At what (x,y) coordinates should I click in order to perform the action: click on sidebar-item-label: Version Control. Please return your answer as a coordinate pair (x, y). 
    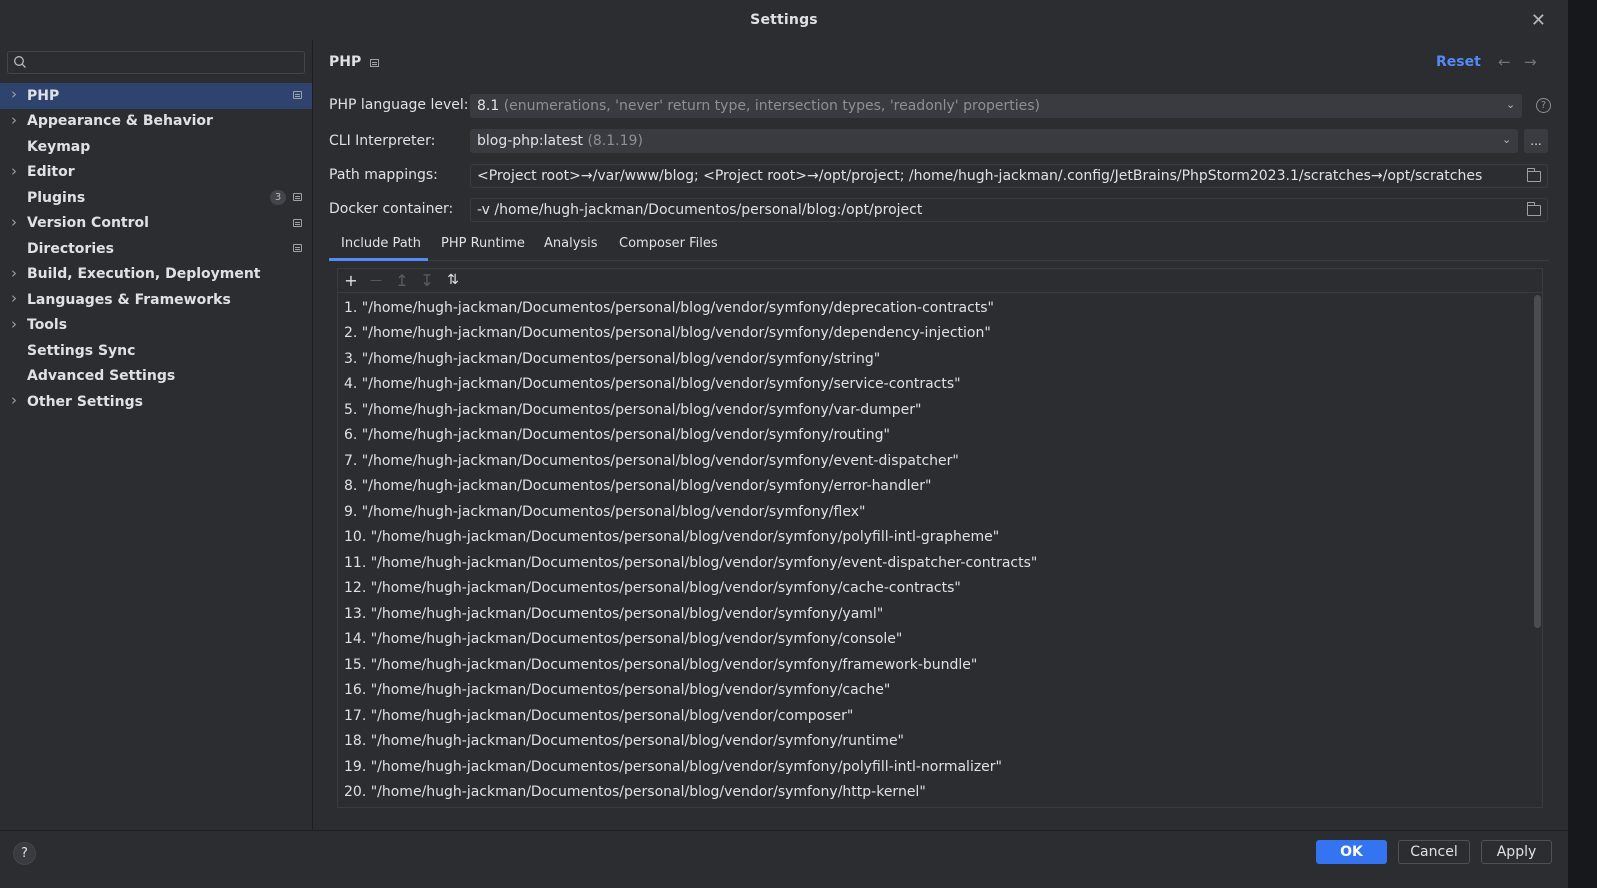
    Looking at the image, I should click on (88, 223).